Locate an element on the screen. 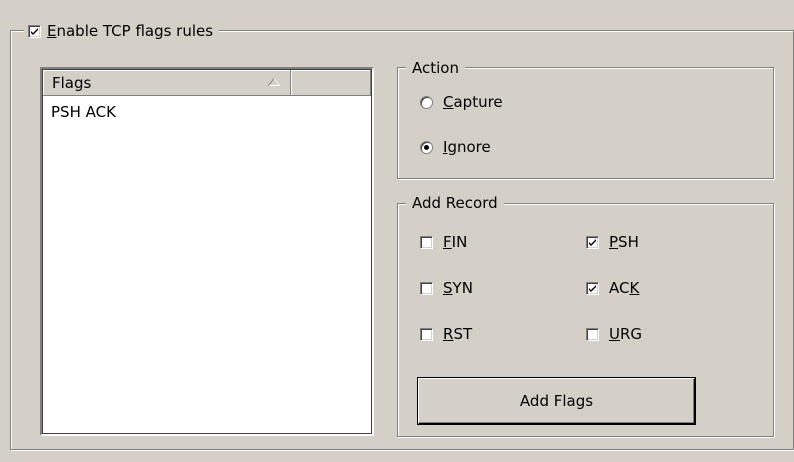 The width and height of the screenshot is (794, 462). flags-list-header: Flags is located at coordinates (207, 83).